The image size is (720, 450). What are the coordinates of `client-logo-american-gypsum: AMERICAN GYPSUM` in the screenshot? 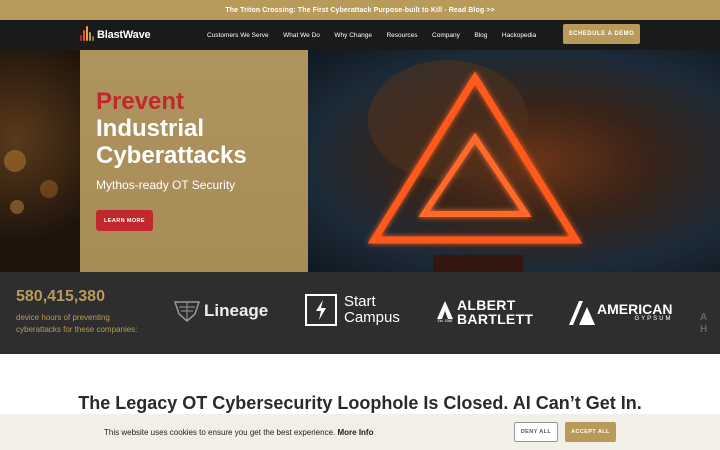 It's located at (620, 312).